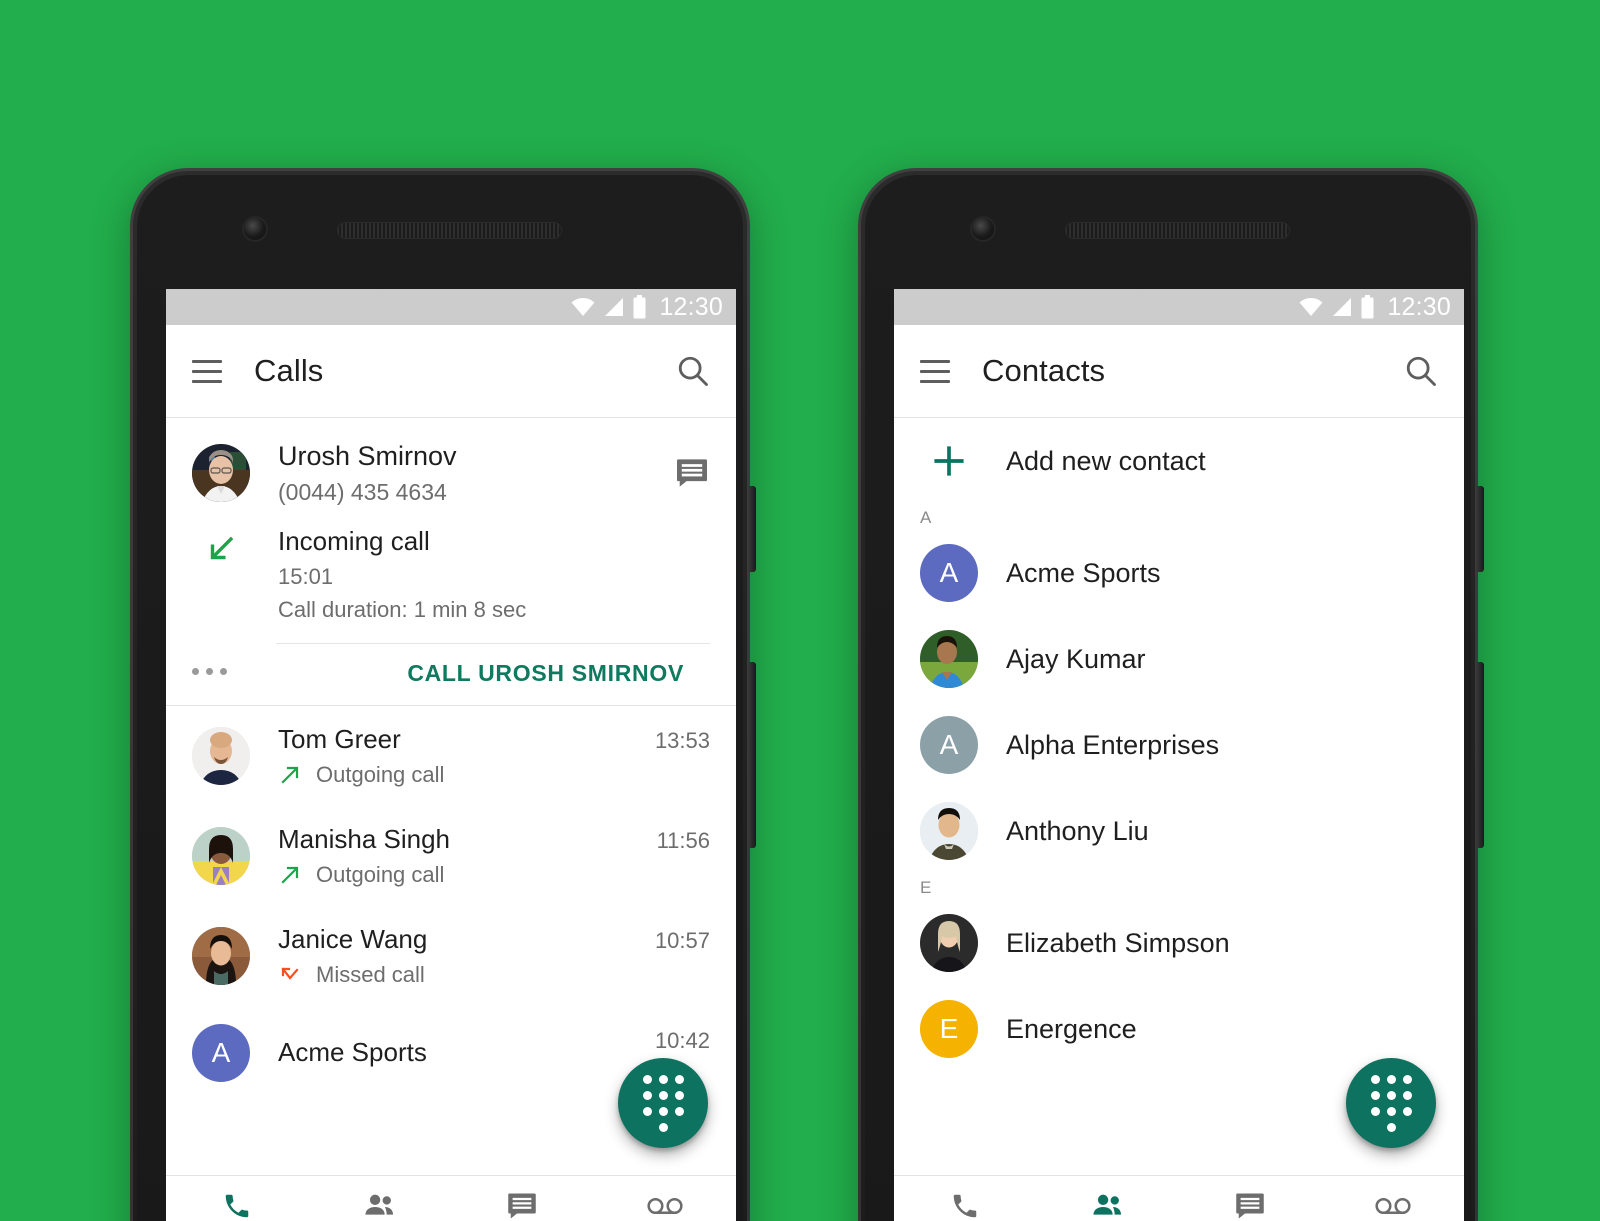  I want to click on expanded-call-texts: Urosh Smirnov (0044) 435 4634, so click(476, 473).